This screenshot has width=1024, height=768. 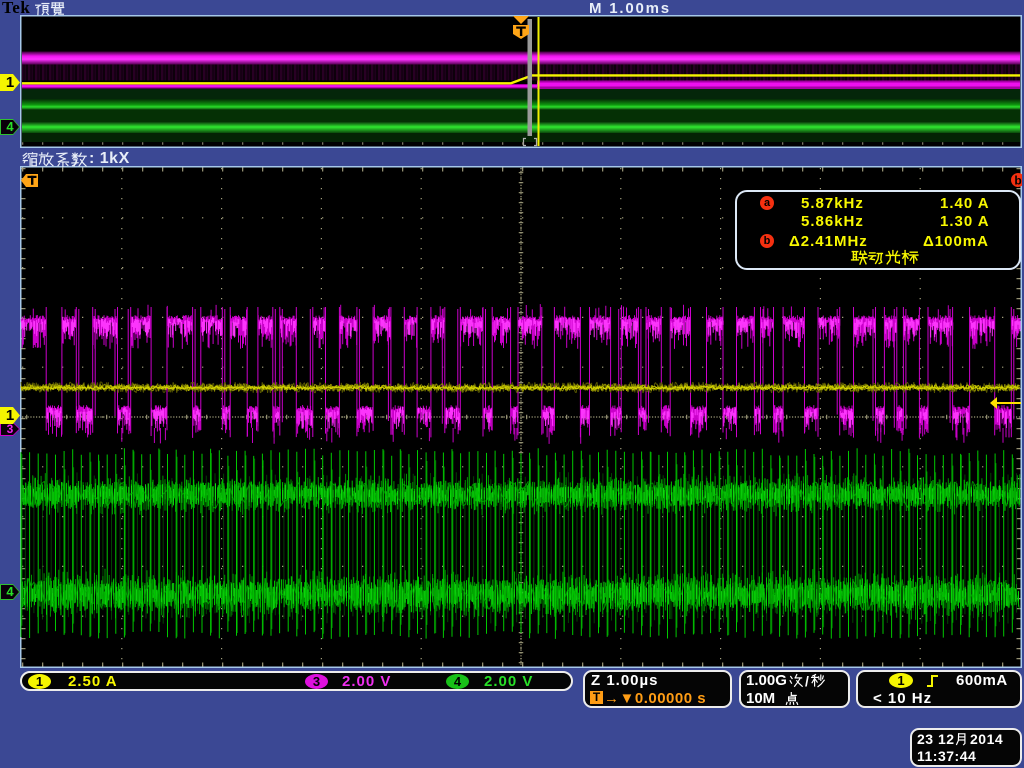 What do you see at coordinates (1017, 181) in the screenshot?
I see `svg-text: b` at bounding box center [1017, 181].